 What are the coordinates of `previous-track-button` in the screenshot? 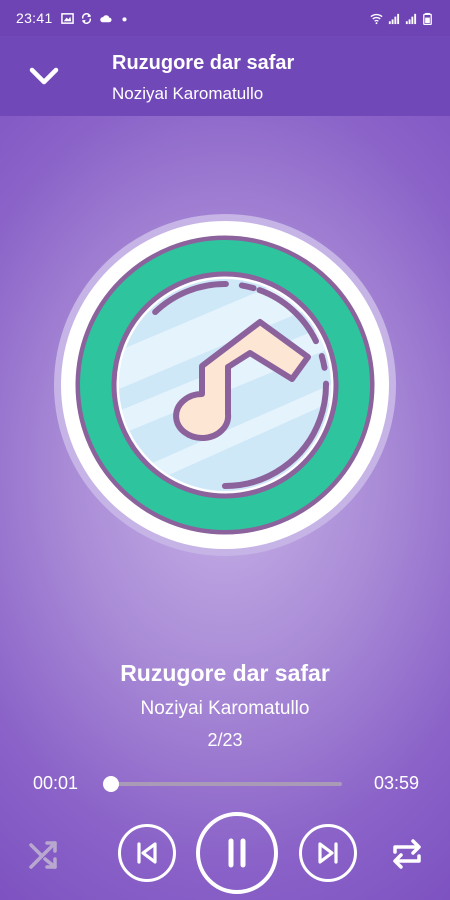 It's located at (147, 853).